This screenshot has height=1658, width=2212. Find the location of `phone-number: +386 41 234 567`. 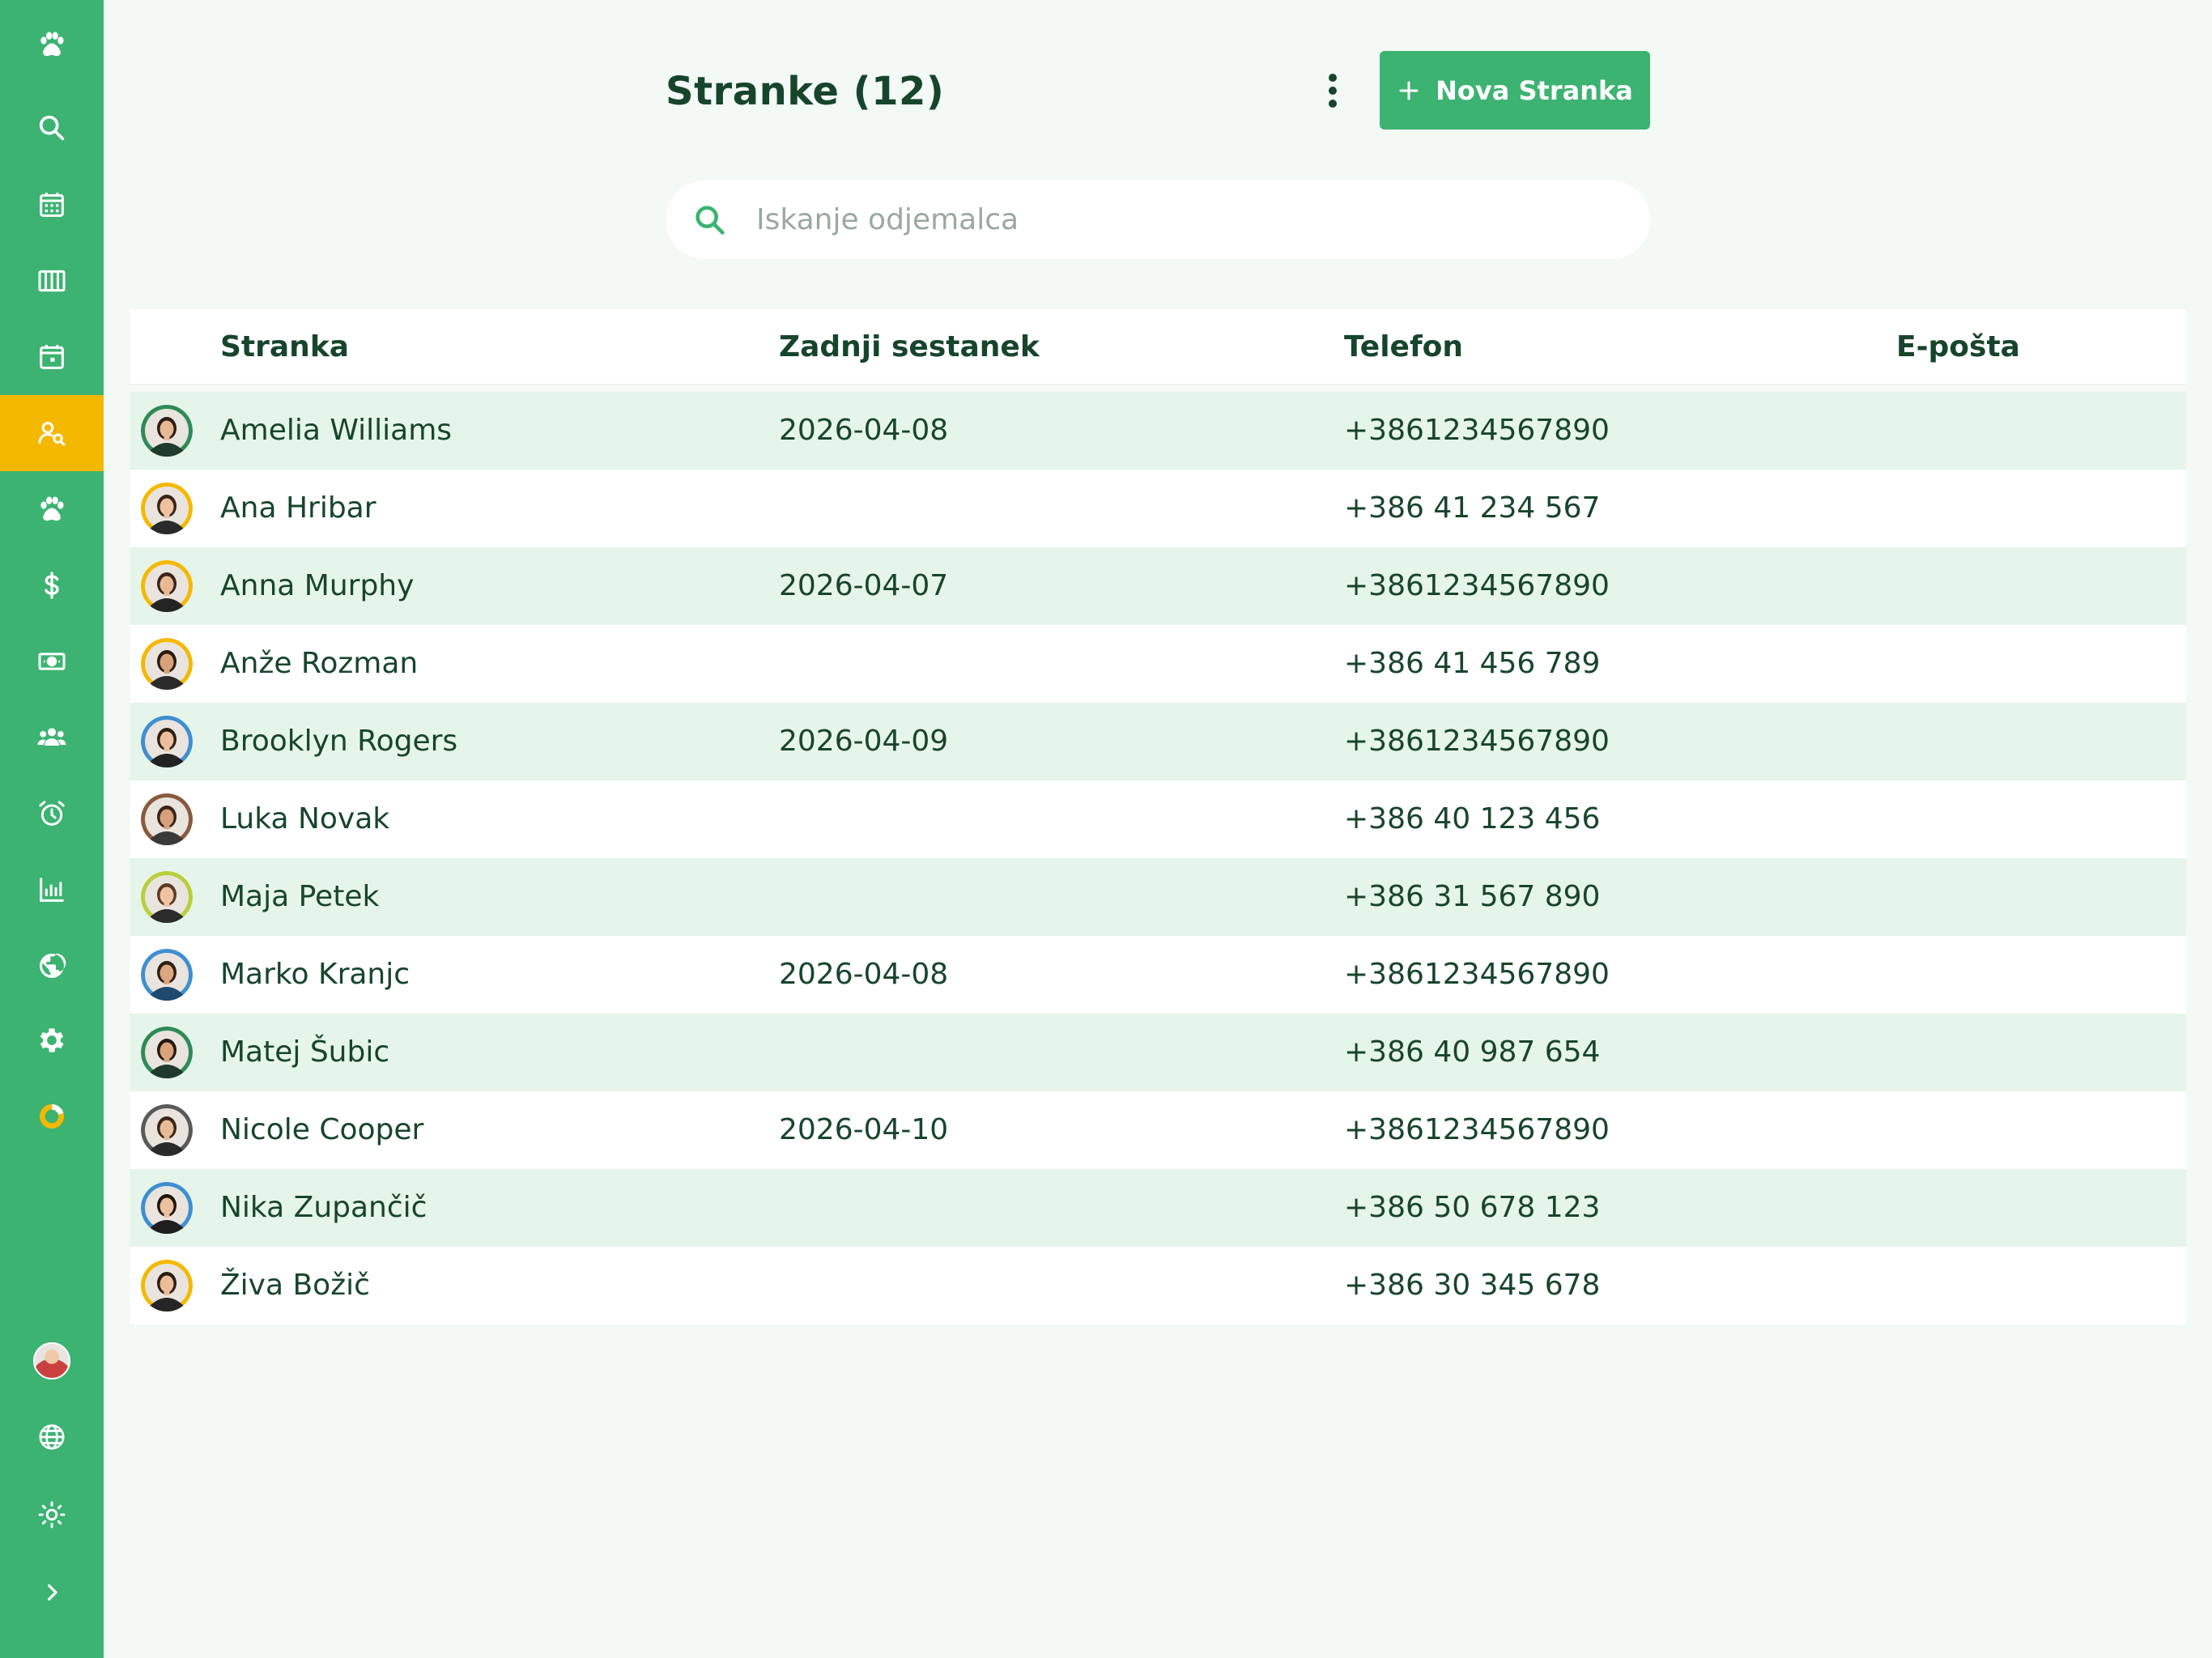

phone-number: +386 41 234 567 is located at coordinates (1473, 508).